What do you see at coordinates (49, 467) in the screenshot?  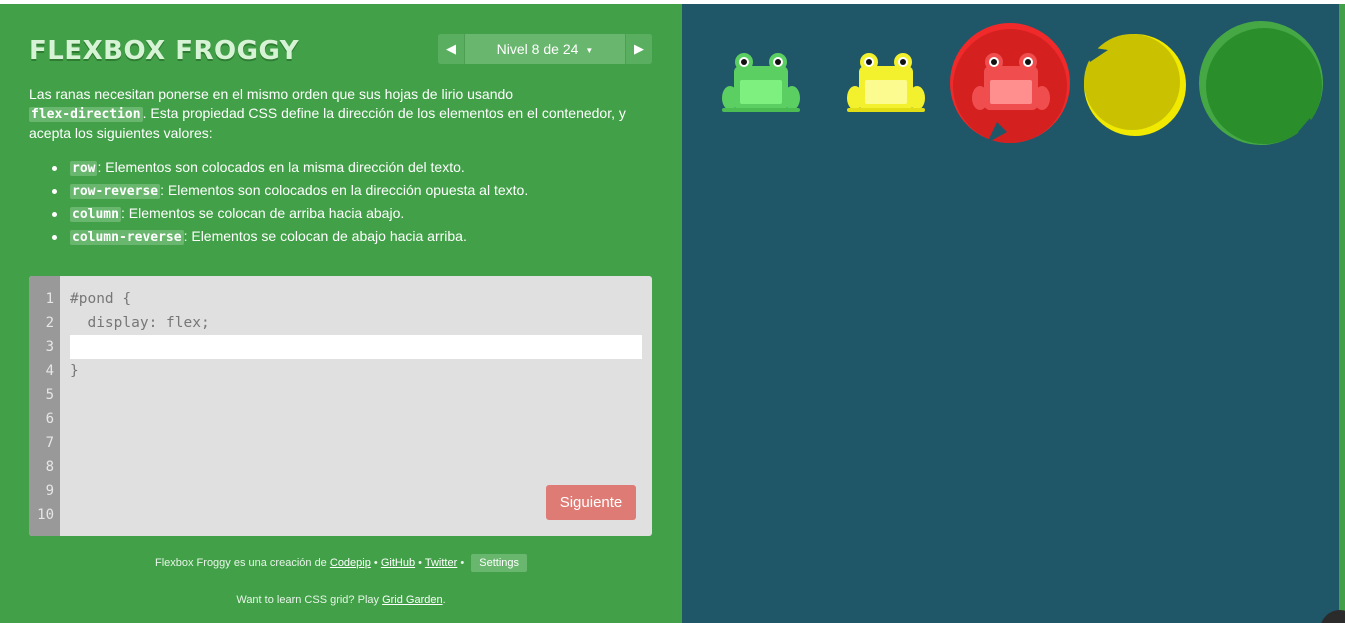 I see `line-number: 8` at bounding box center [49, 467].